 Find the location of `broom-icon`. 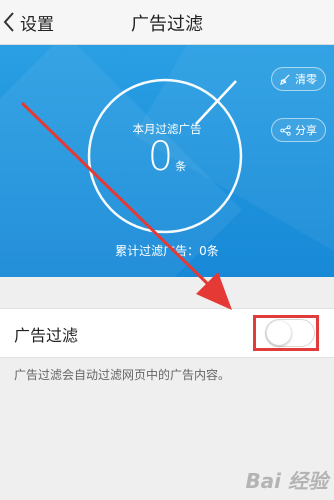

broom-icon is located at coordinates (285, 79).